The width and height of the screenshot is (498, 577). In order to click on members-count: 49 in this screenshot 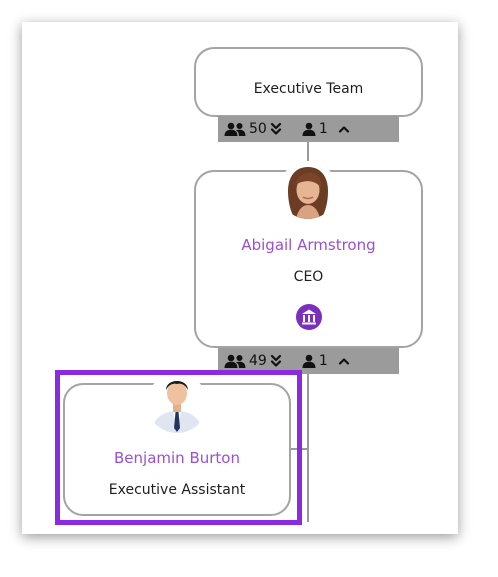, I will do `click(258, 361)`.